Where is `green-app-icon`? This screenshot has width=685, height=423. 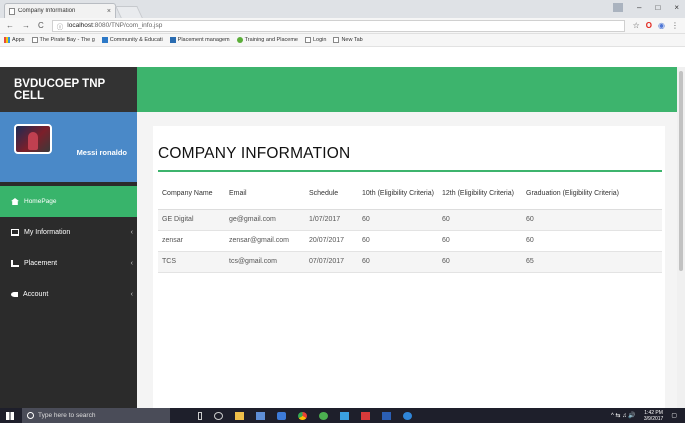
green-app-icon is located at coordinates (323, 415).